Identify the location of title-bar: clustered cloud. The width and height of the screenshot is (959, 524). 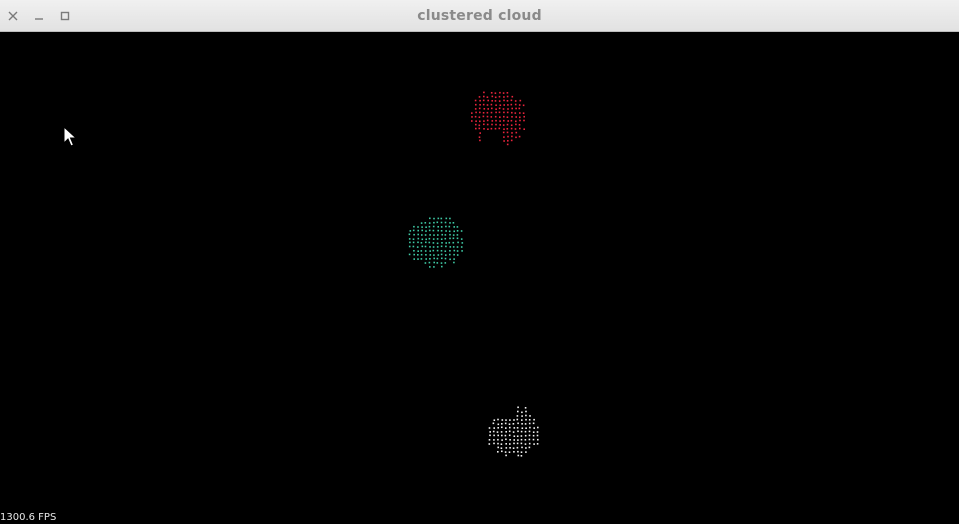
(479, 16).